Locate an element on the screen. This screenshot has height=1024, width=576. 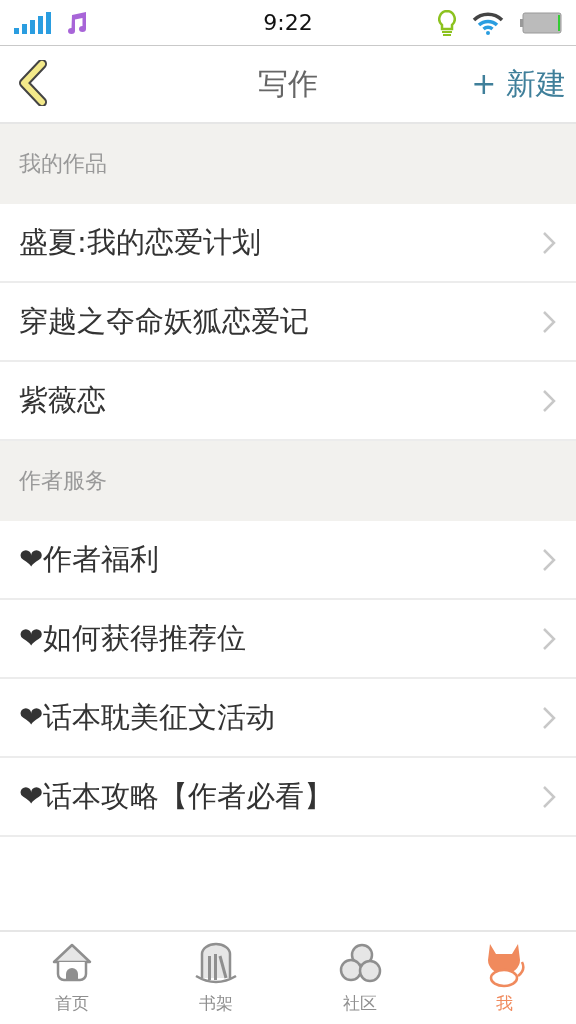
wifi-icon is located at coordinates (488, 22).